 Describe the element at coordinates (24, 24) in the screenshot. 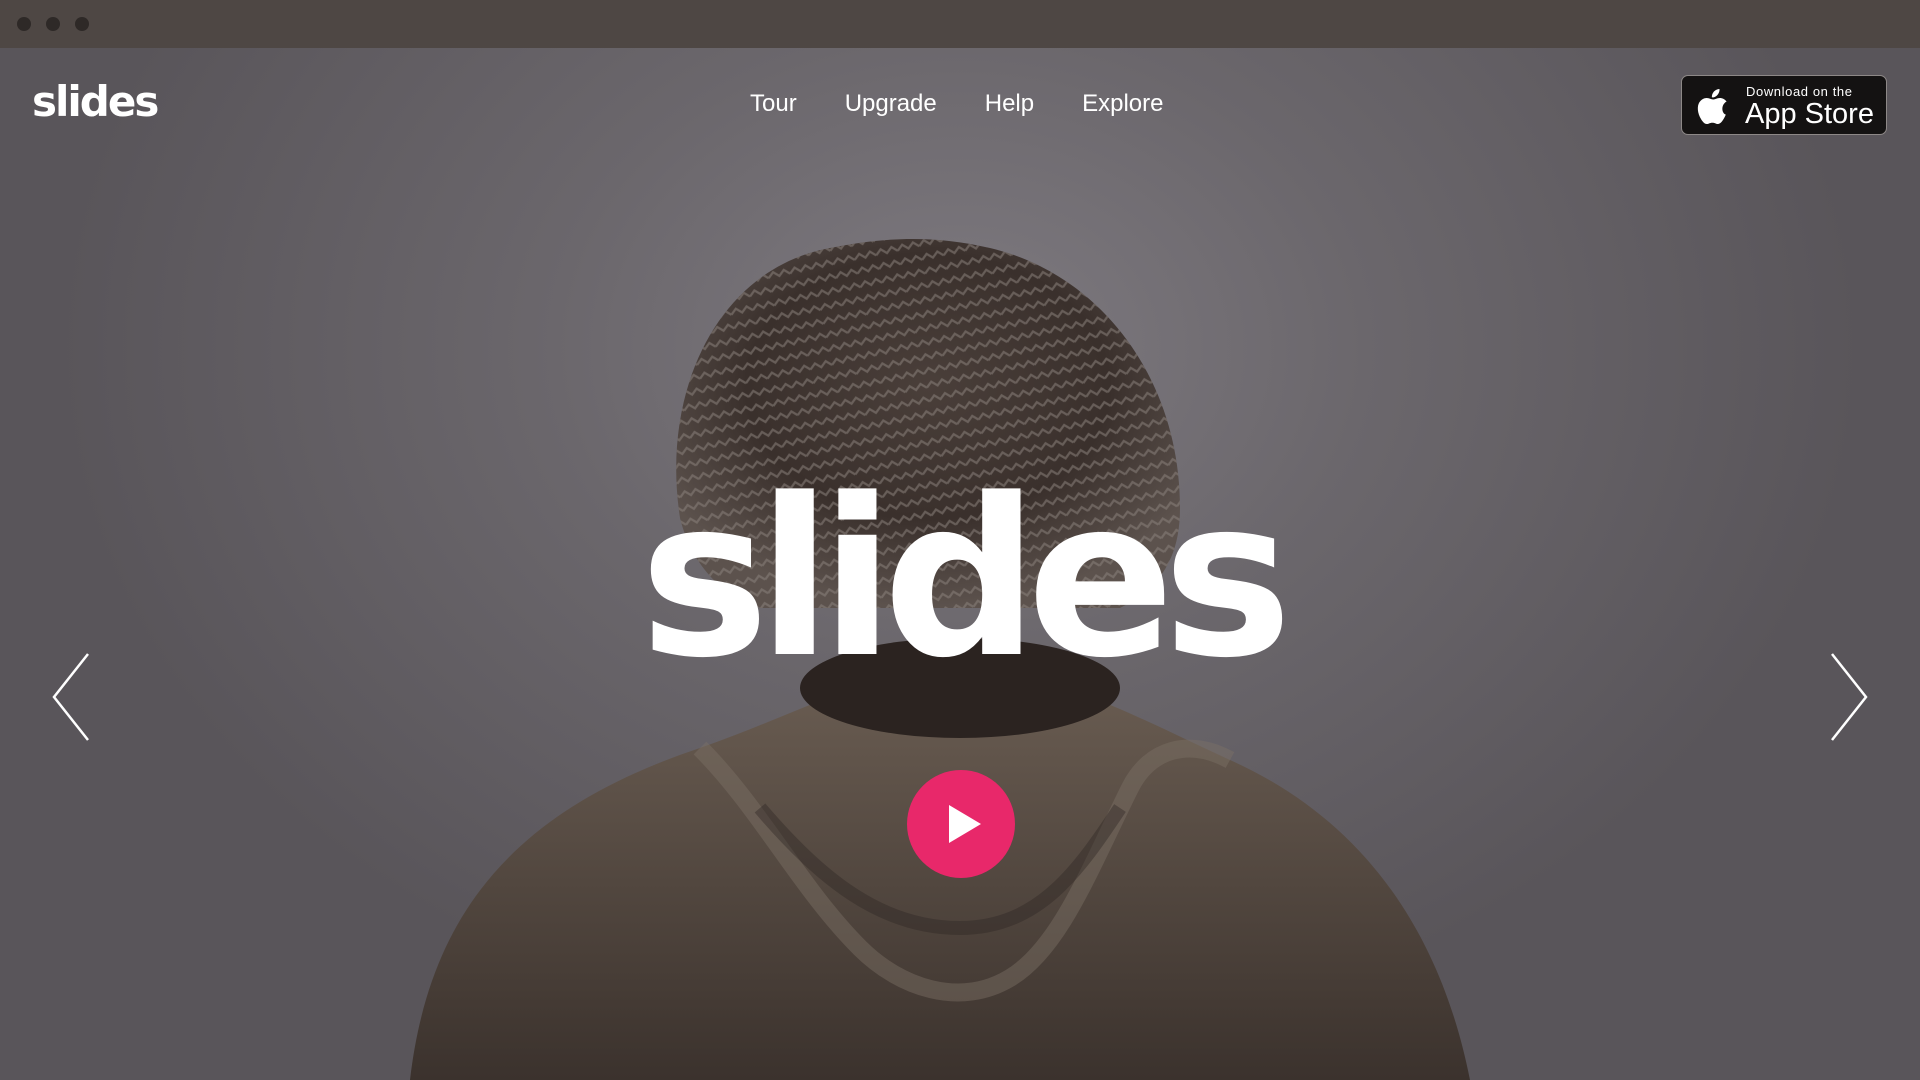

I see `close-dot` at that location.